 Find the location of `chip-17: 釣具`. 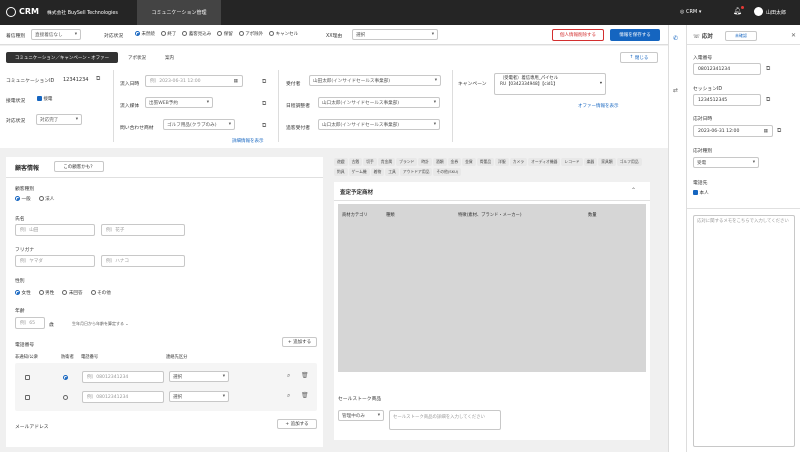

chip-17: 釣具 is located at coordinates (341, 172).